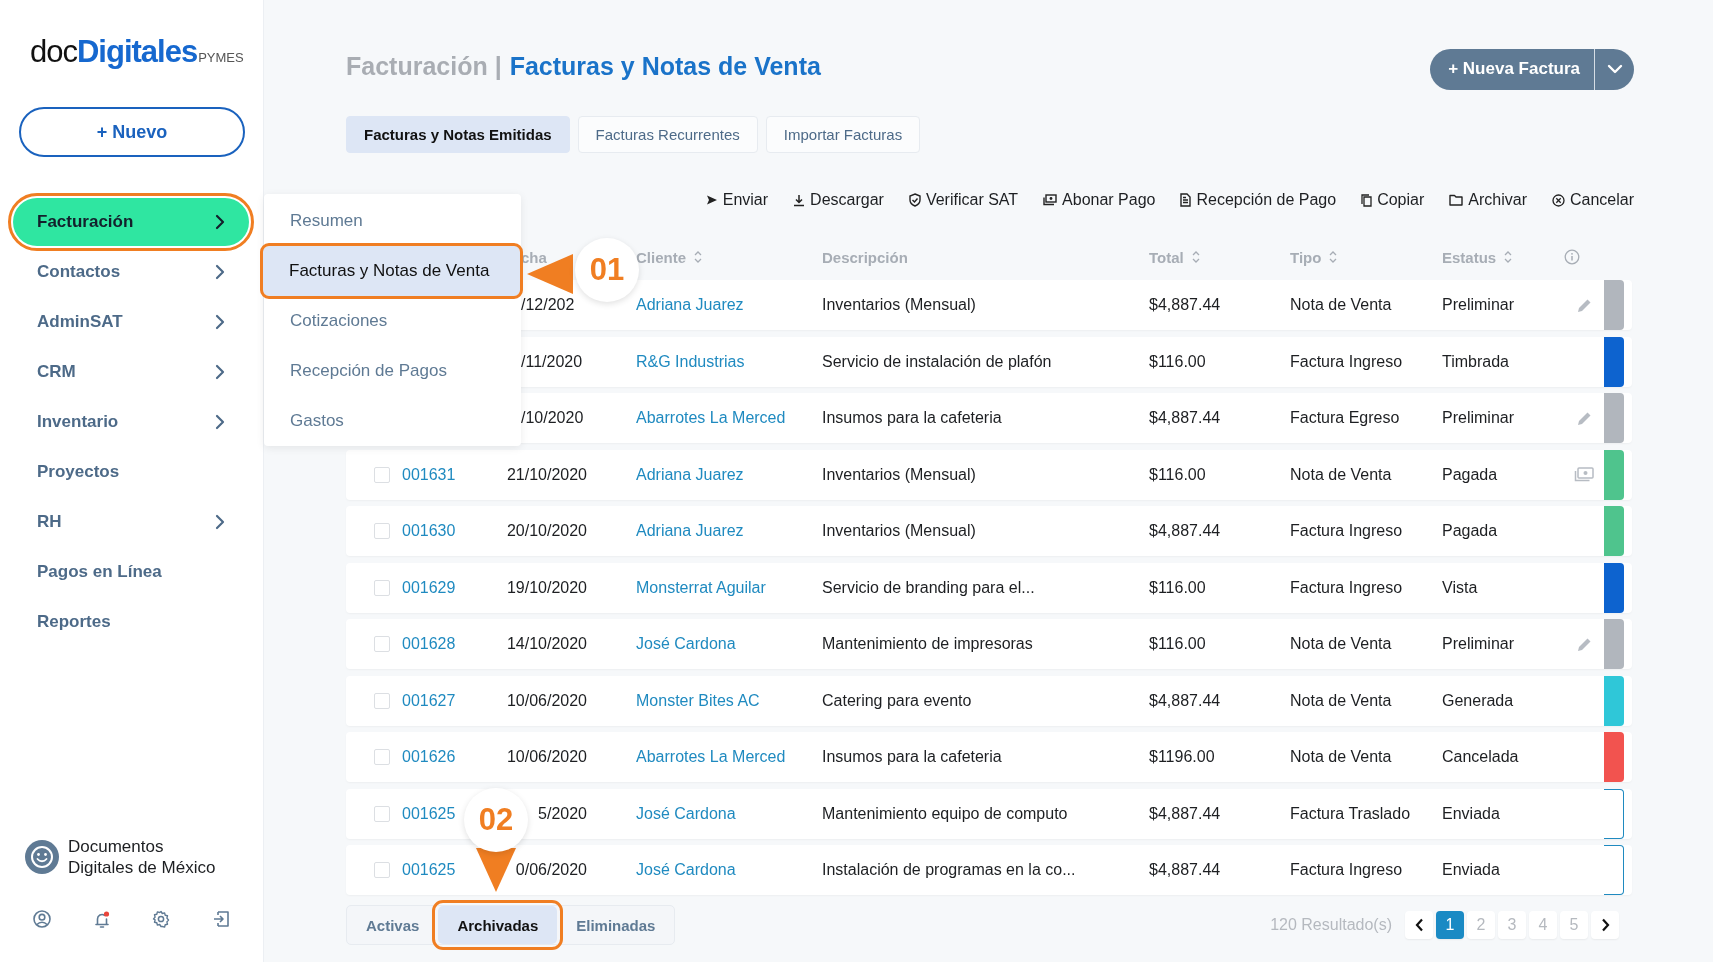 This screenshot has width=1713, height=962. I want to click on table-cell: Servicio de instalación de plafón, so click(937, 361).